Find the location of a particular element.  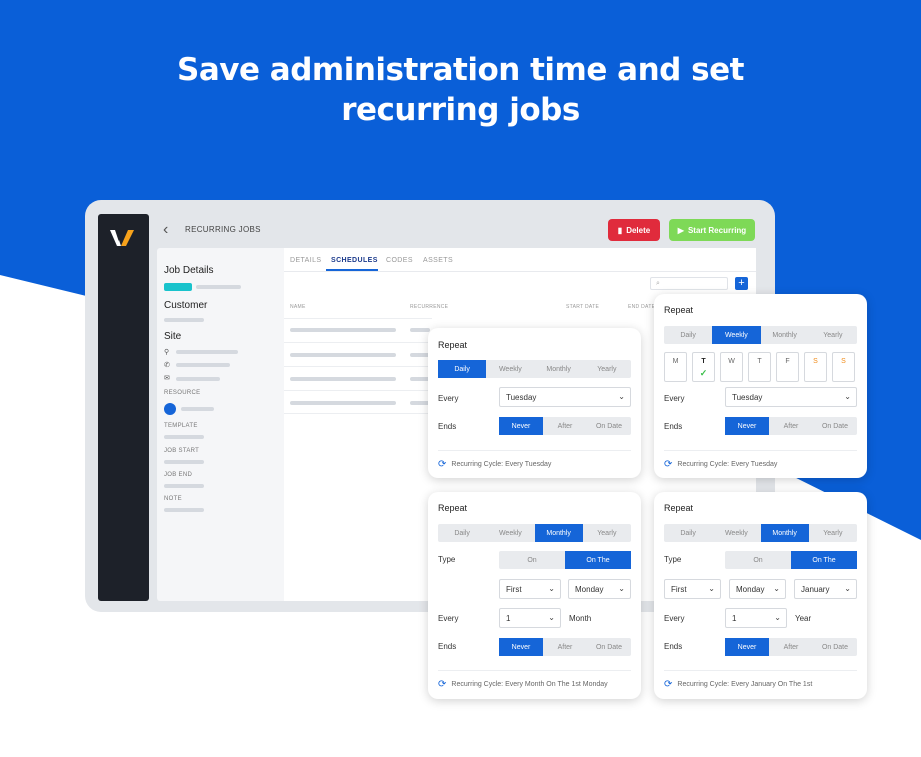

active-tab-indicator is located at coordinates (352, 270).